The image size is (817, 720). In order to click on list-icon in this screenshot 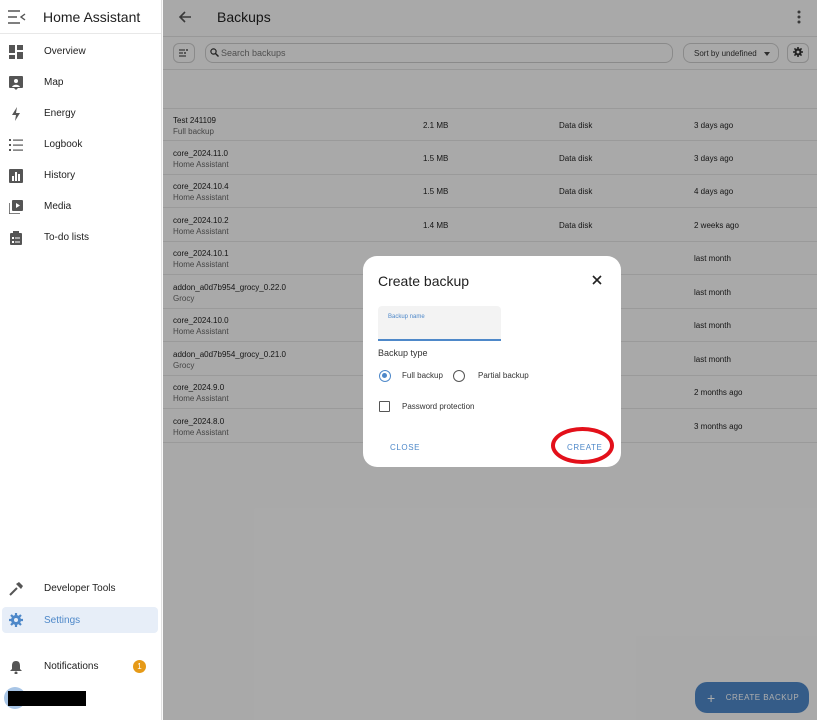, I will do `click(16, 145)`.